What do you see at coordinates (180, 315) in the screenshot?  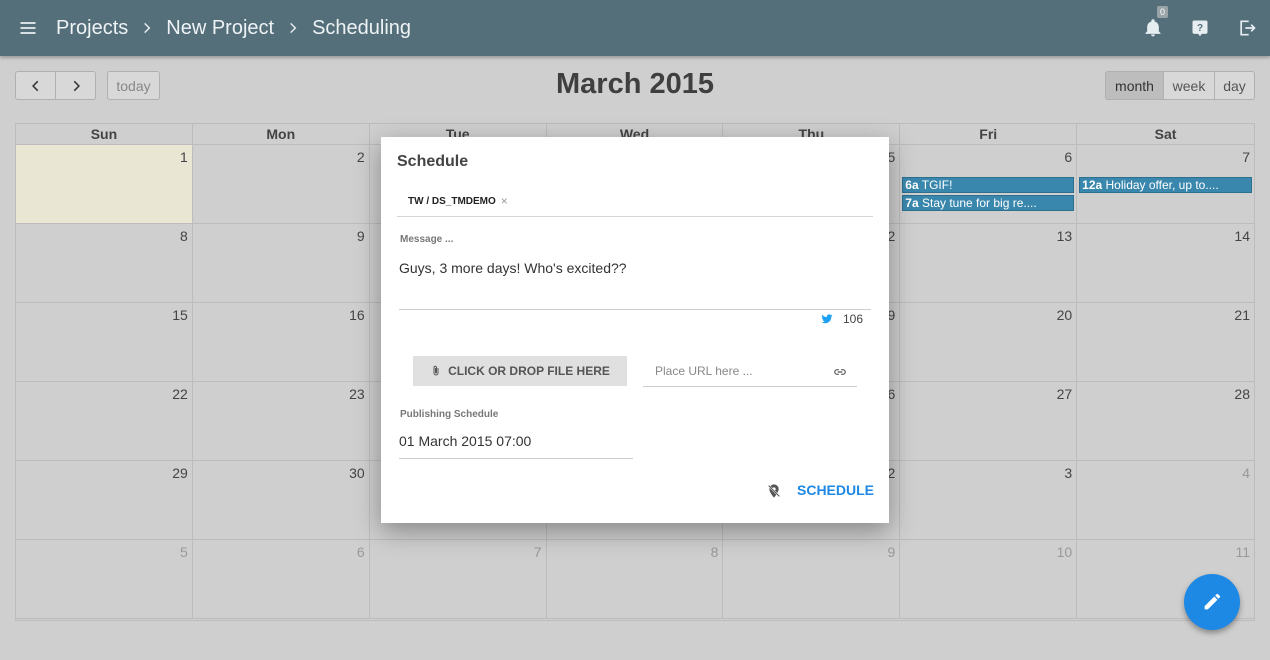 I see `day-number: 15` at bounding box center [180, 315].